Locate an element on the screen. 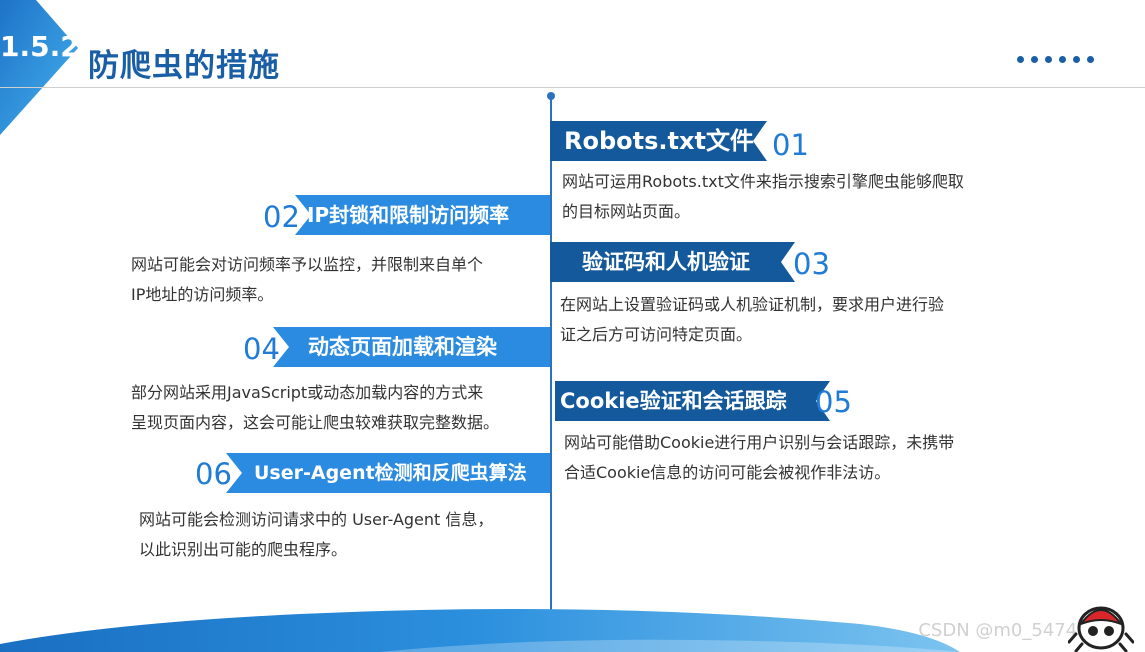 The height and width of the screenshot is (652, 1145). item-05-number: 05 is located at coordinates (833, 402).